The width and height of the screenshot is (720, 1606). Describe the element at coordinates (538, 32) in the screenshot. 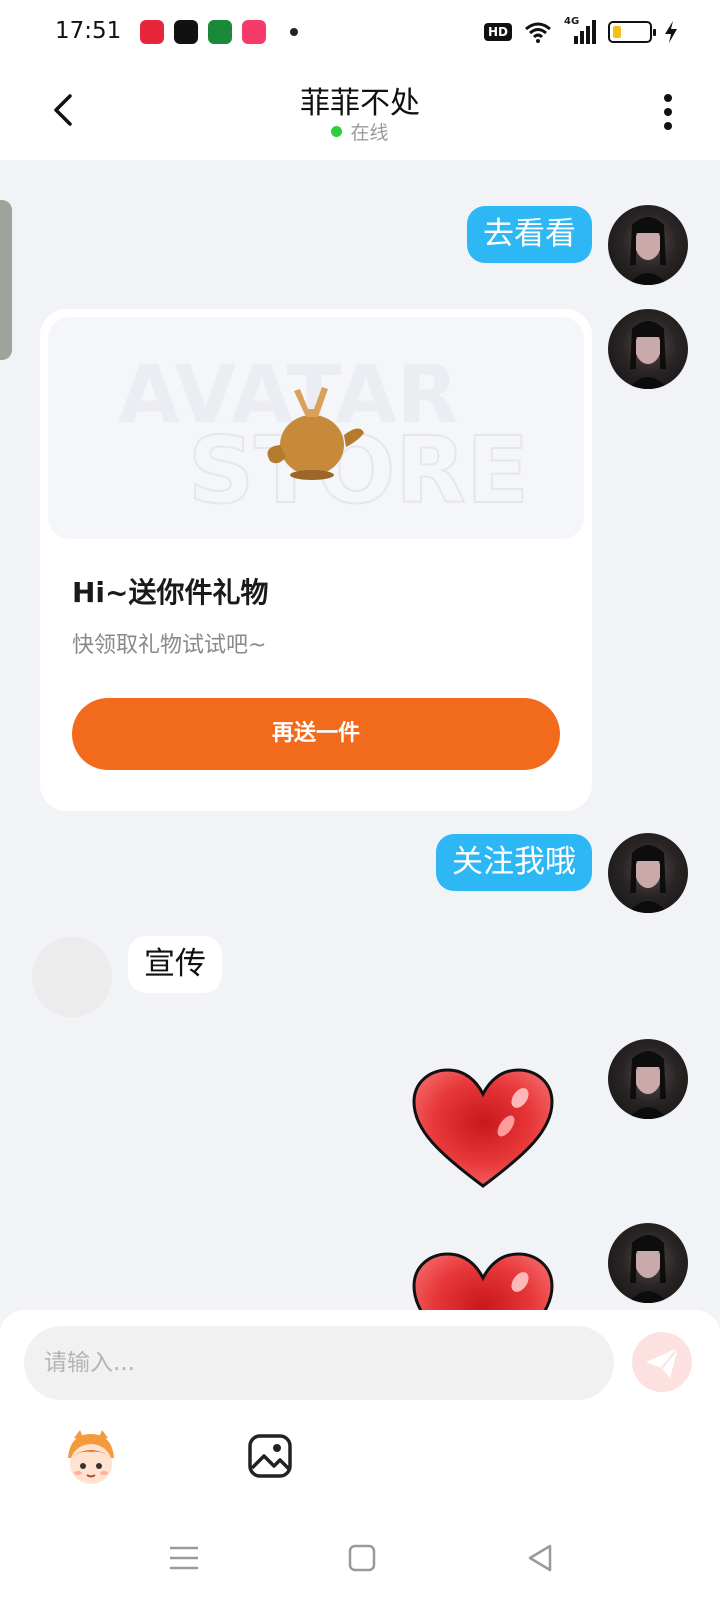

I see `wifi-icon` at that location.